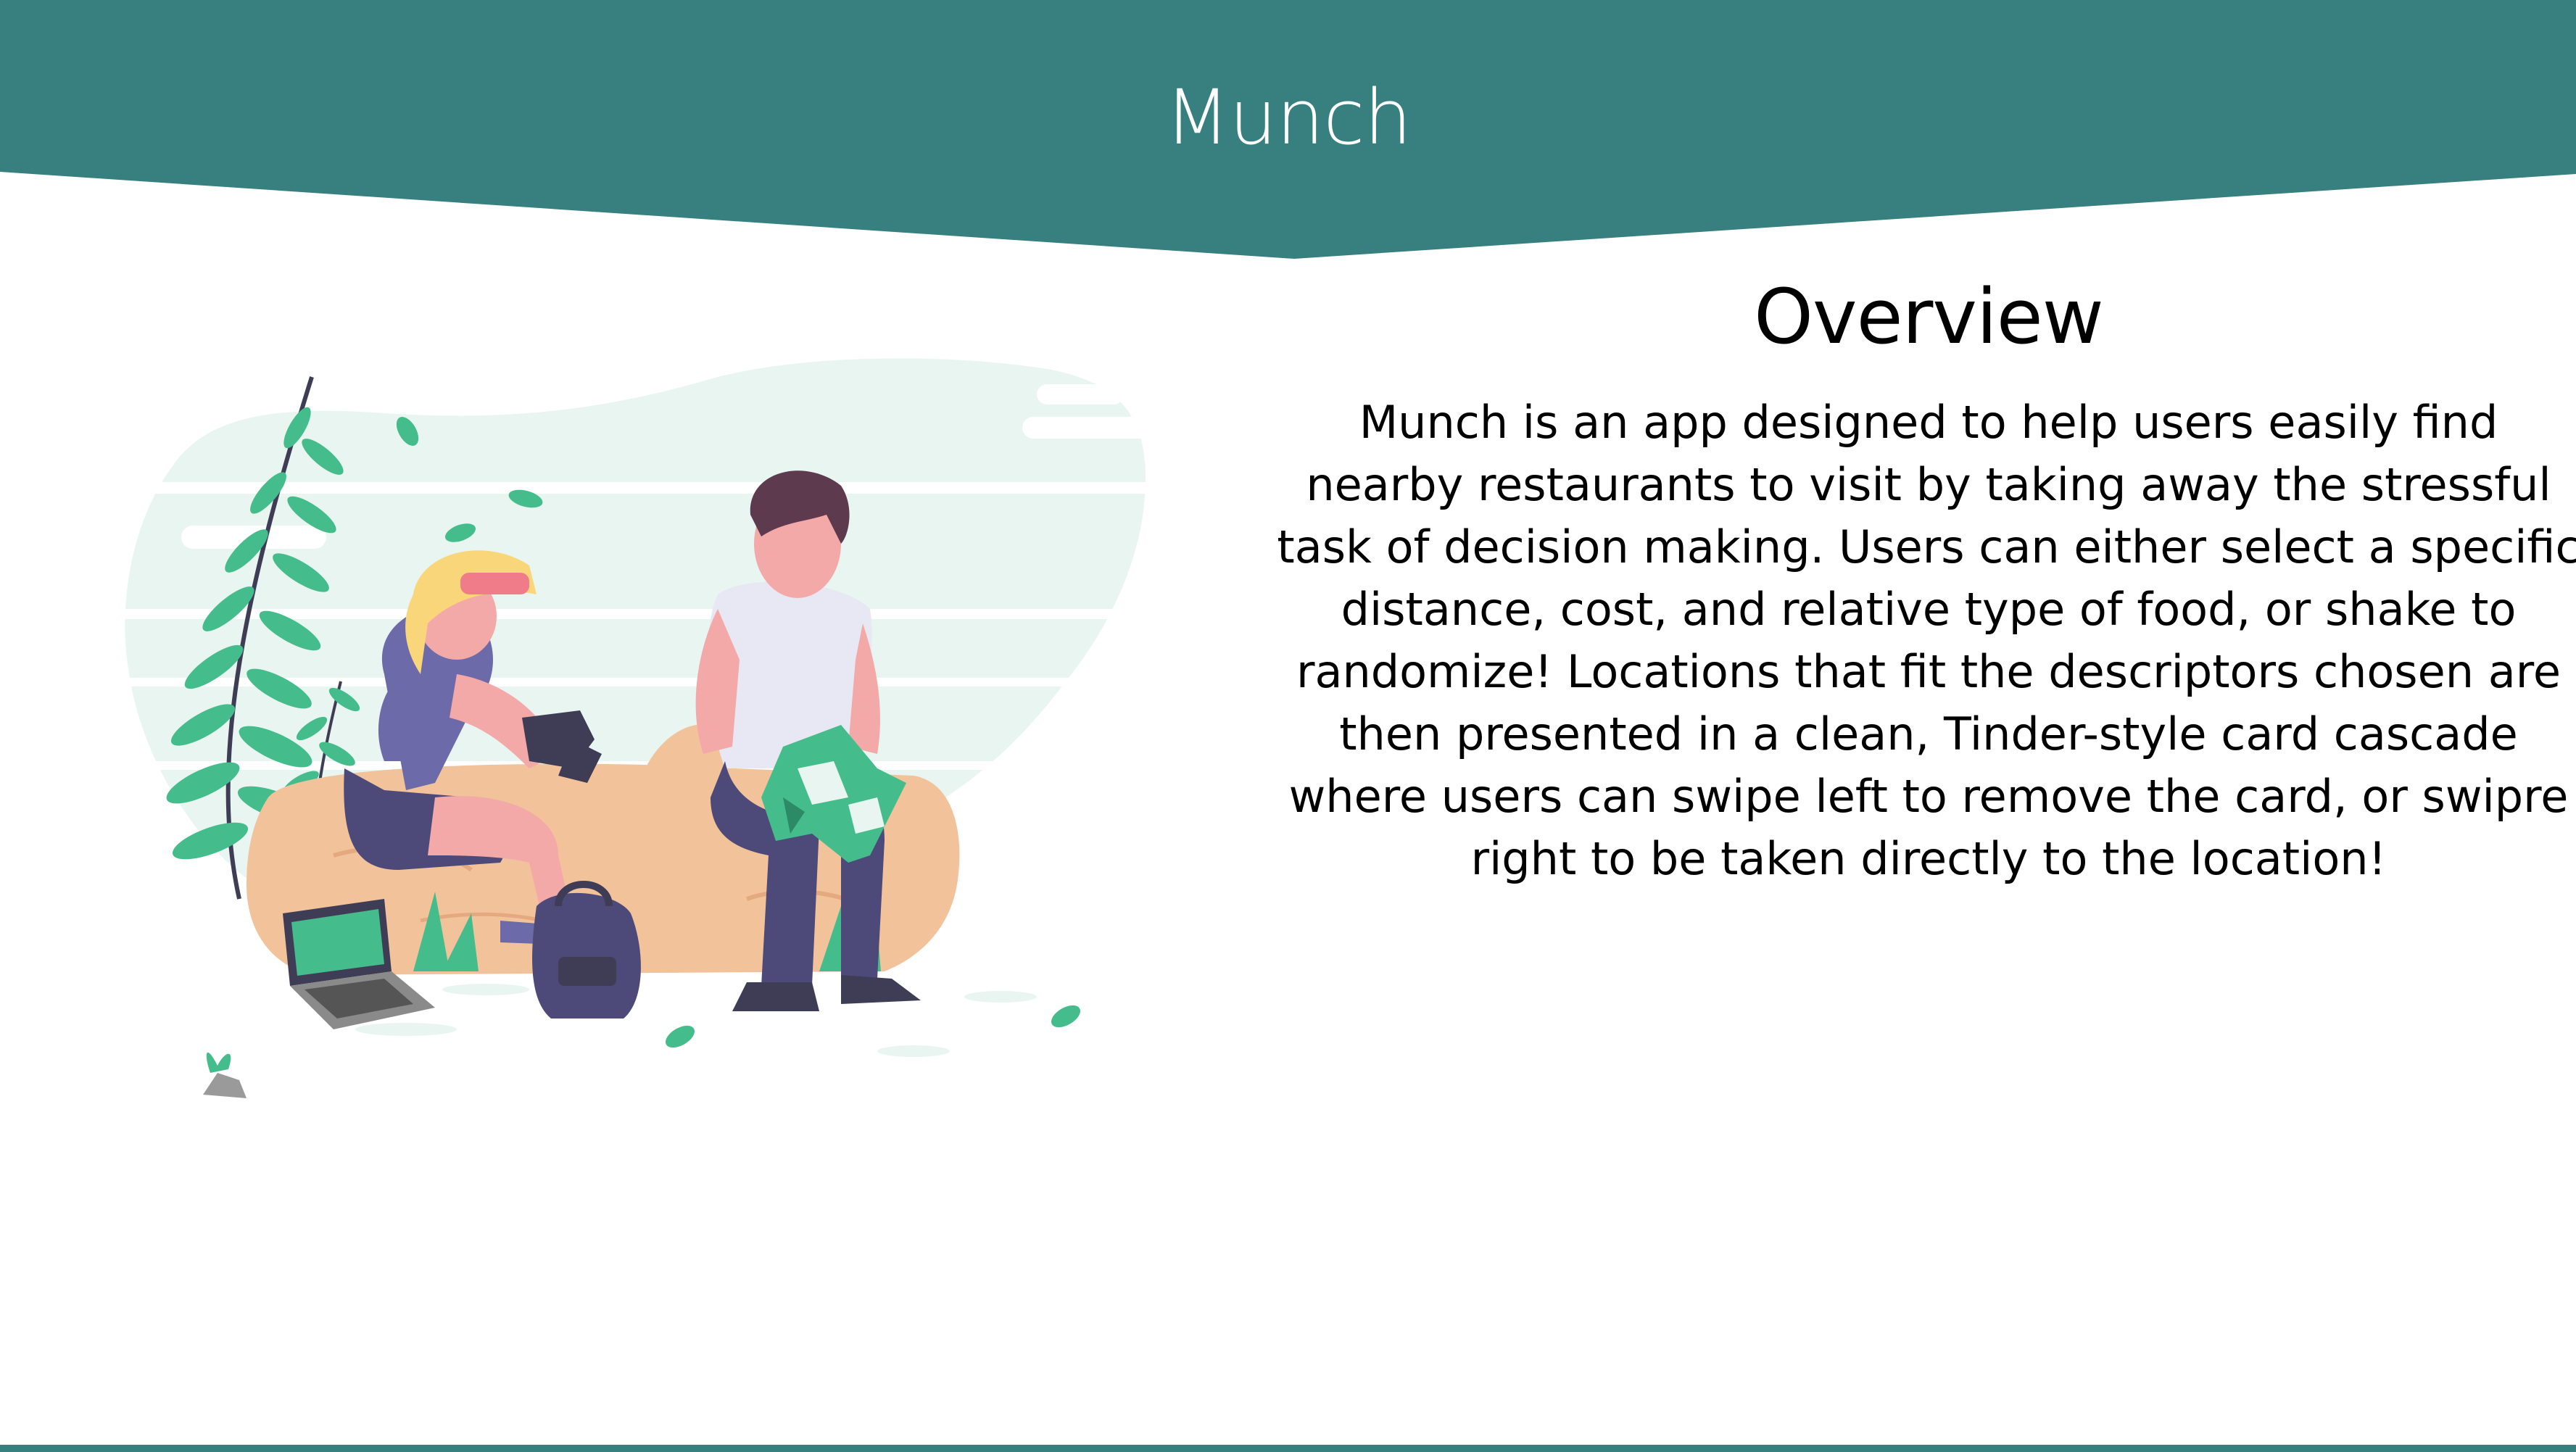  Describe the element at coordinates (1288, 1448) in the screenshot. I see `footer-bar` at that location.